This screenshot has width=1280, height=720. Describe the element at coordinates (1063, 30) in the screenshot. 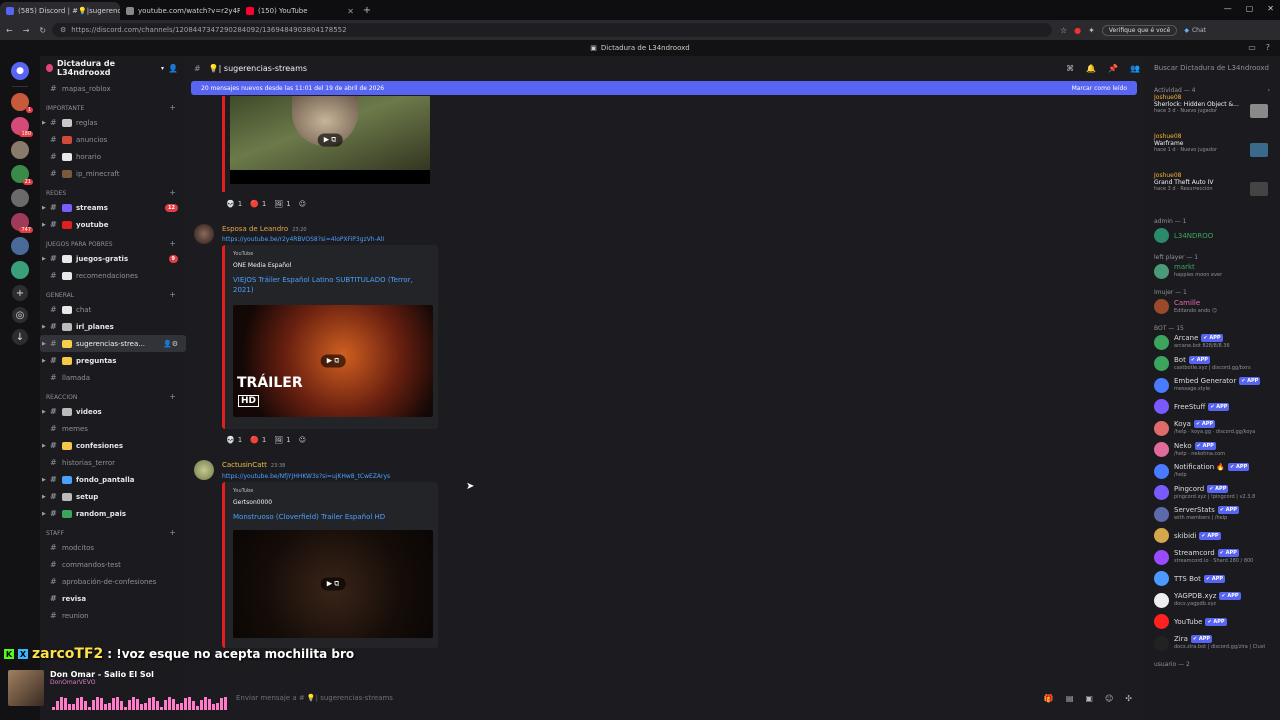

I see `star-icon: ☆` at that location.